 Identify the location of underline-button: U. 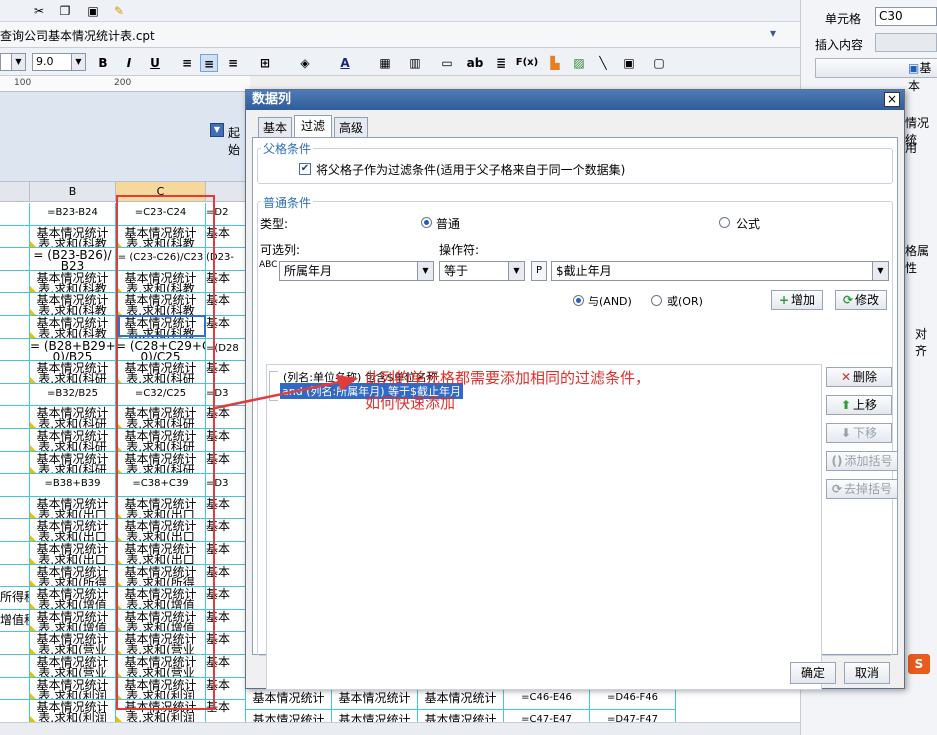
(155, 63).